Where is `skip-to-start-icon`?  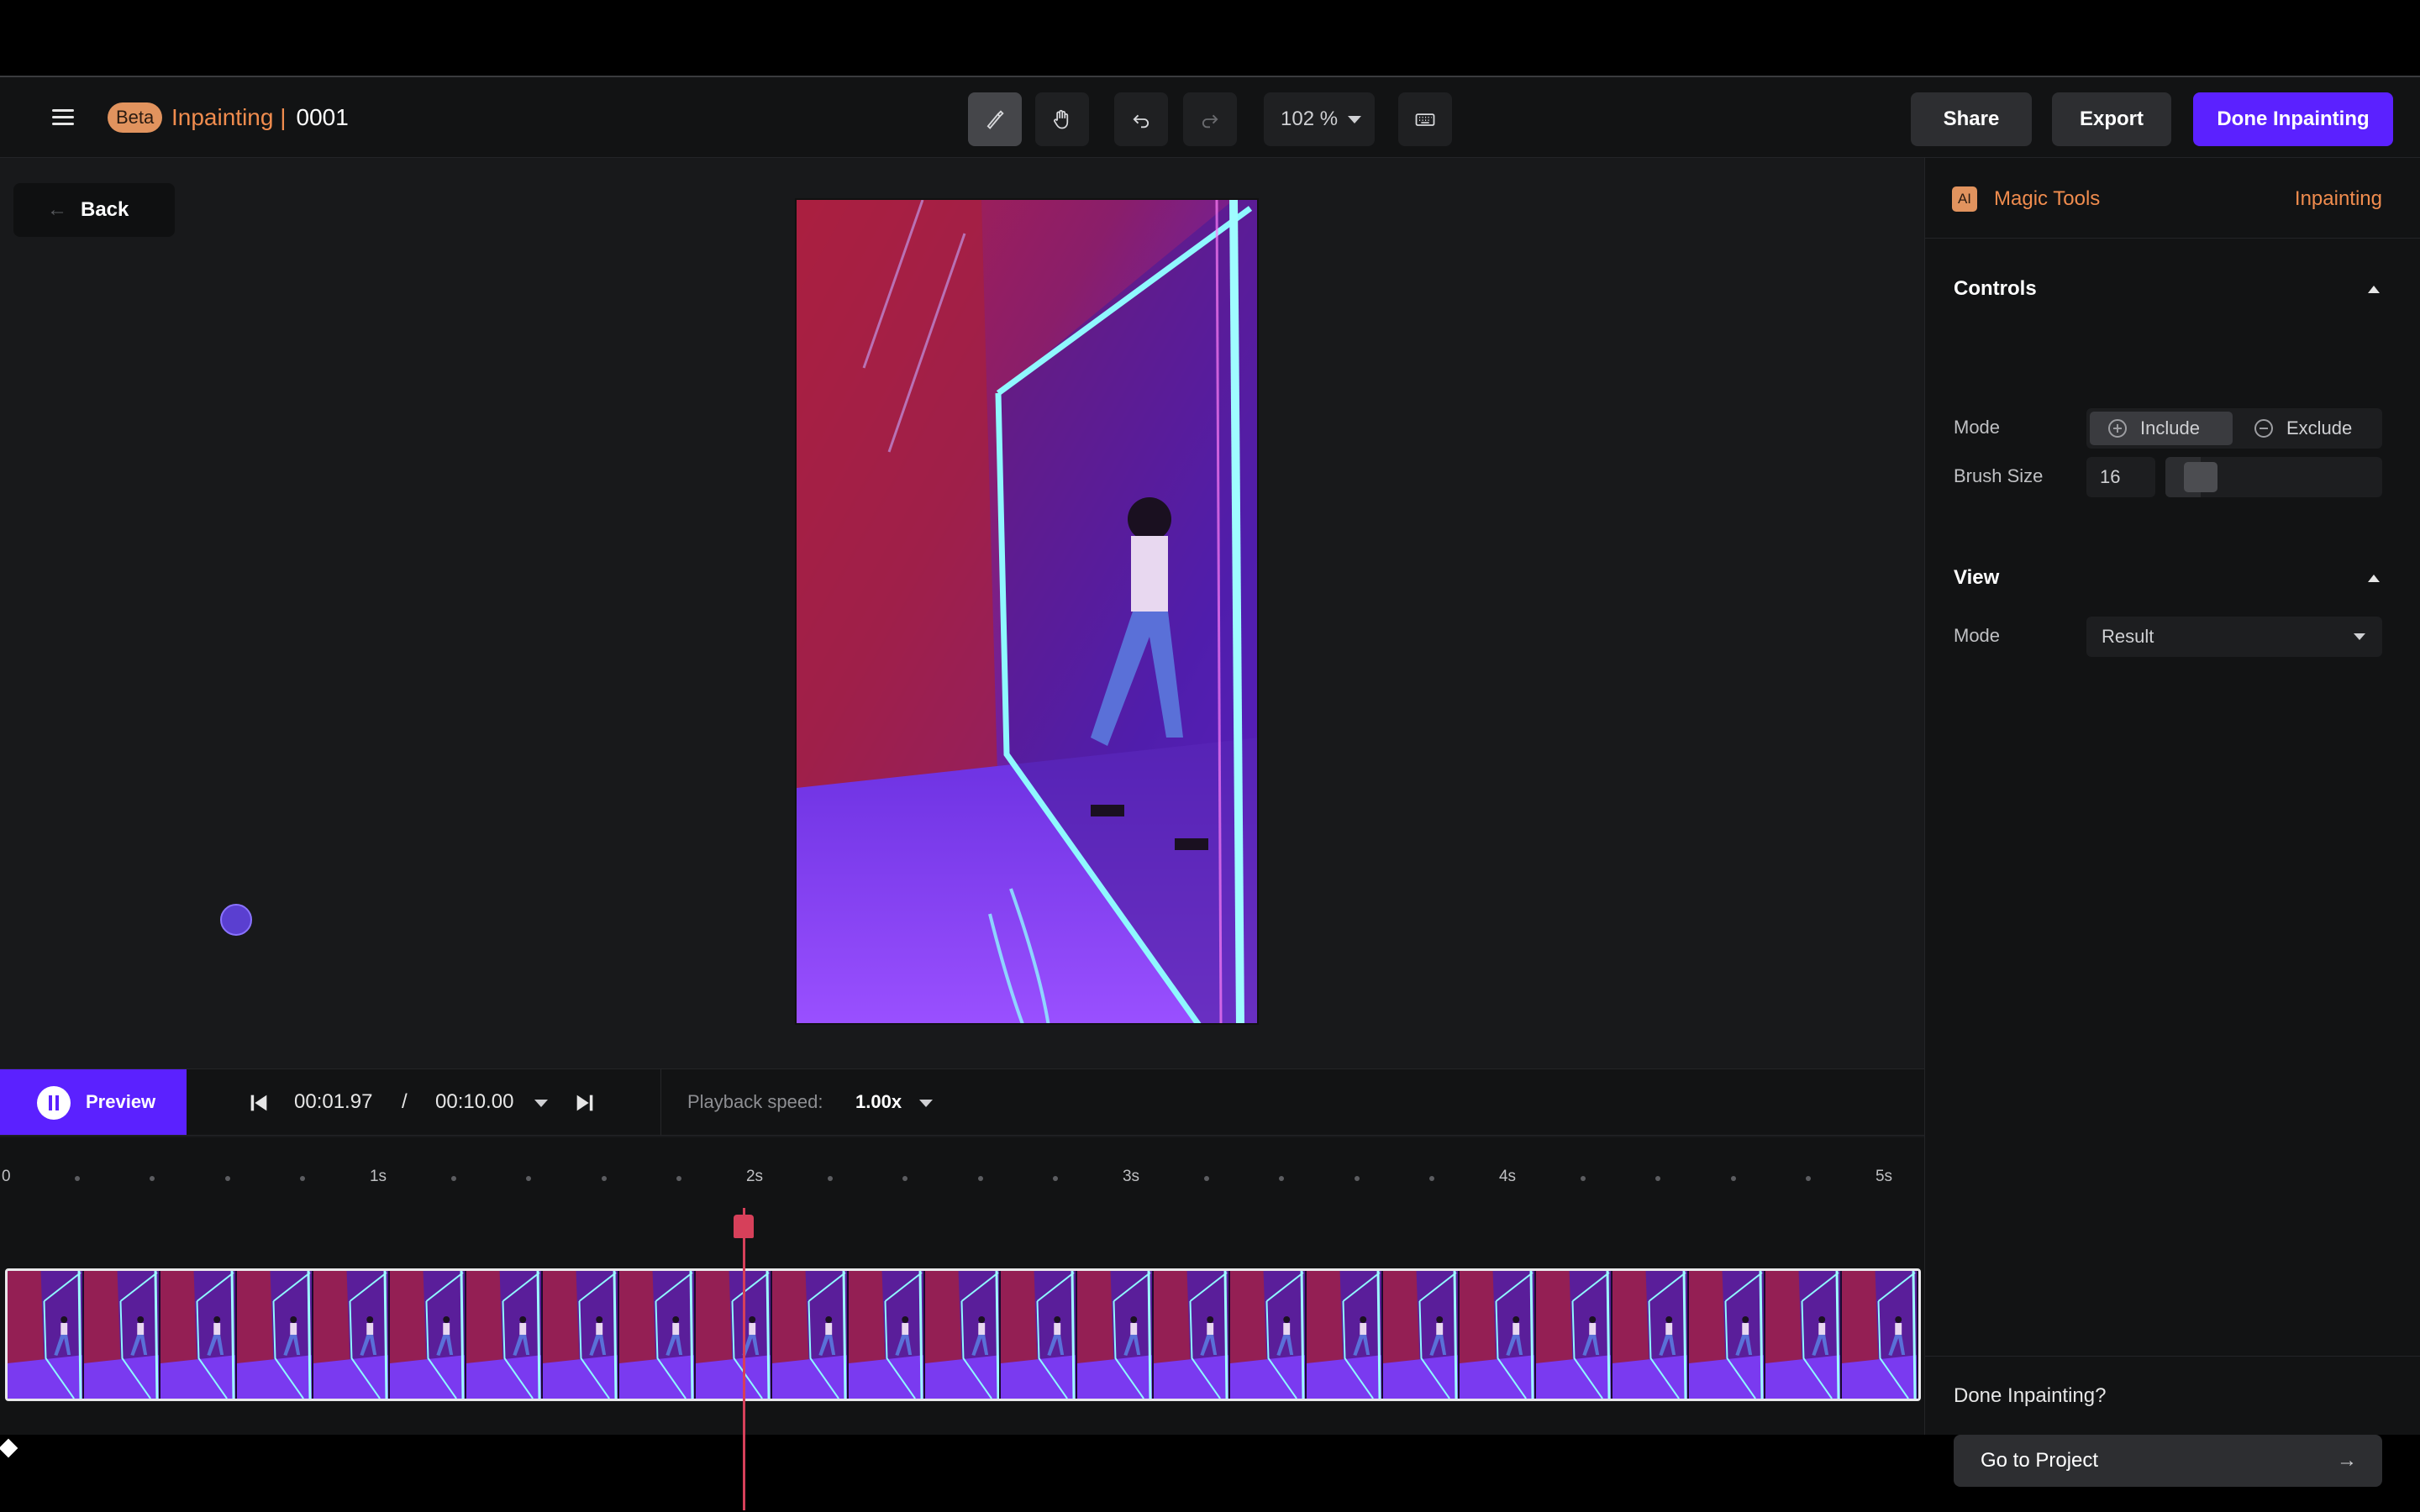
skip-to-start-icon is located at coordinates (259, 1103).